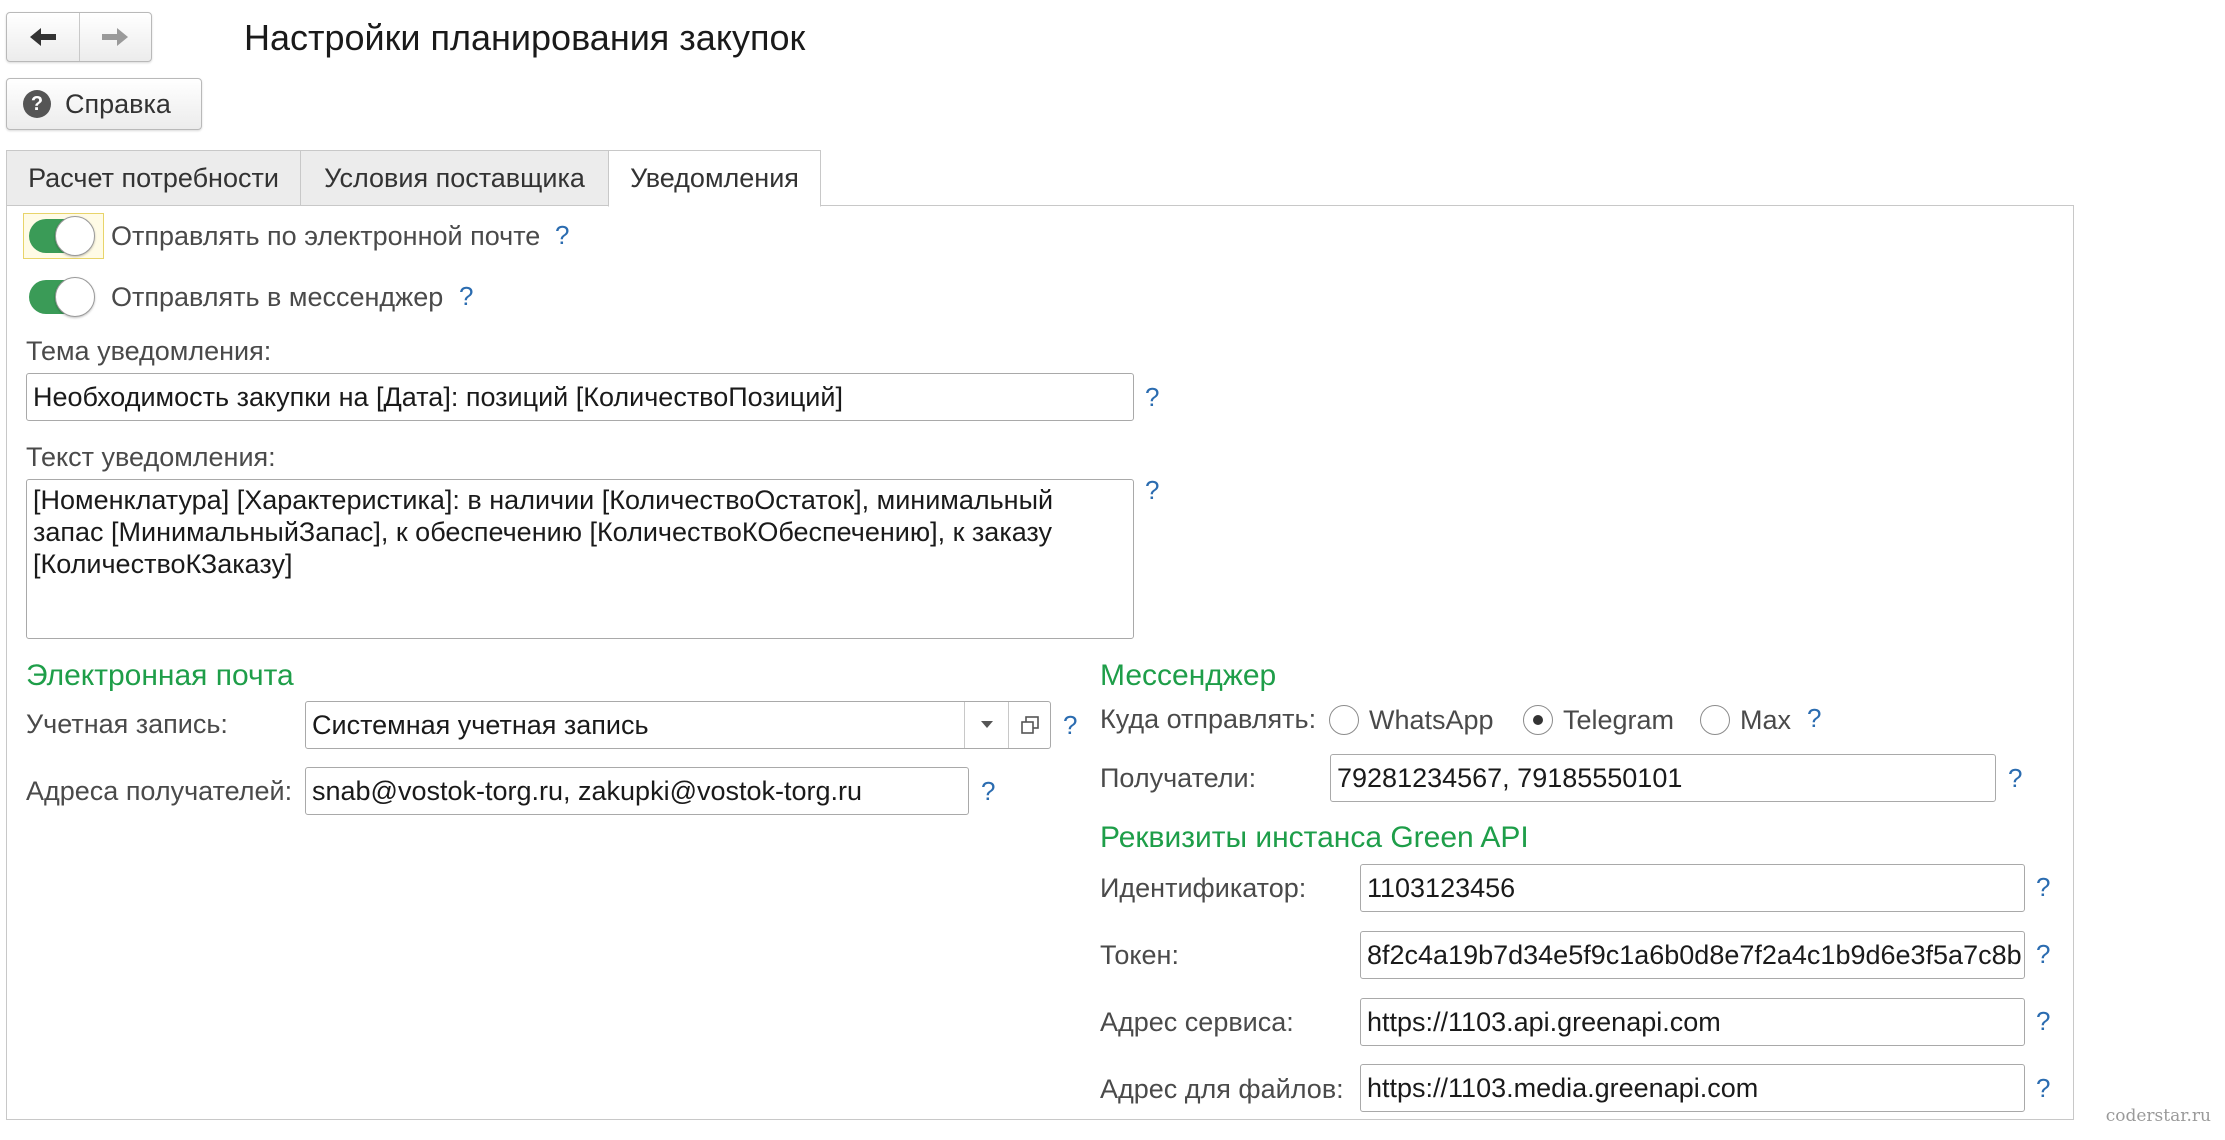 The width and height of the screenshot is (2225, 1140). I want to click on open-window-icon, so click(1029, 725).